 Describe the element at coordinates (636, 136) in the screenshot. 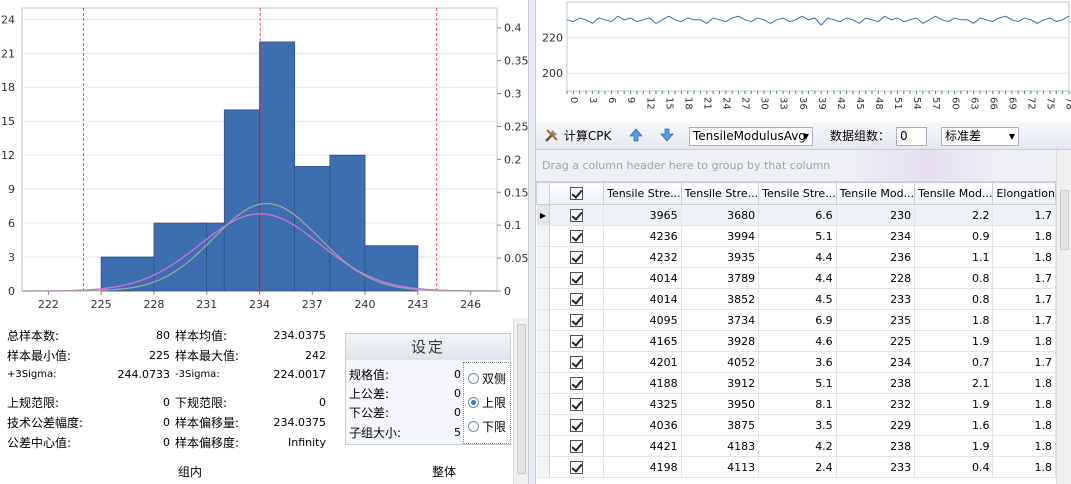

I see `move-up-button` at that location.